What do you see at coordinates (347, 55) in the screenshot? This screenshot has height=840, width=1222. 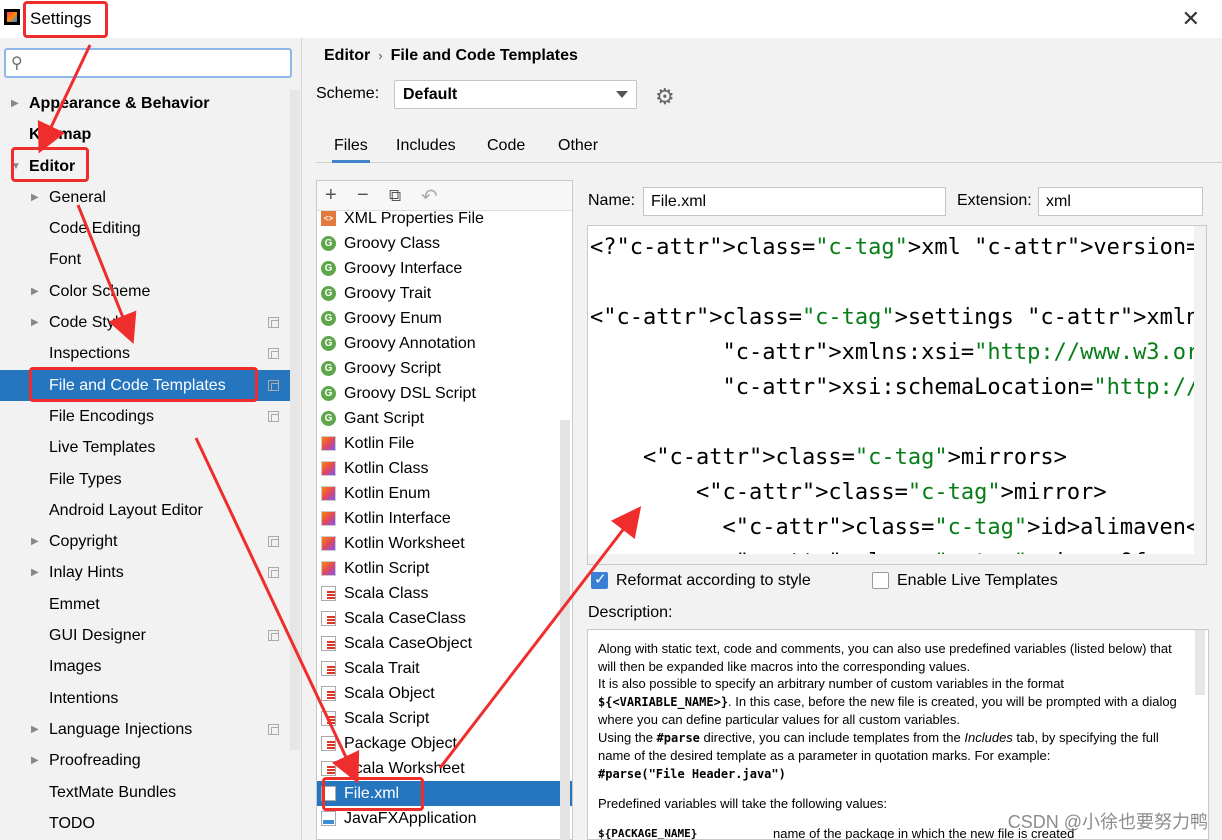 I see `breadcrumb-editor: Editor` at bounding box center [347, 55].